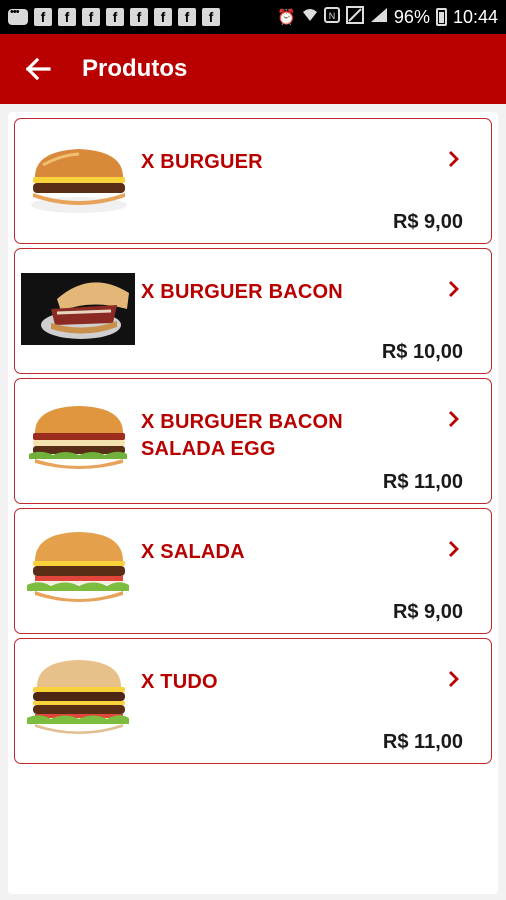 Image resolution: width=506 pixels, height=900 pixels. What do you see at coordinates (253, 311) in the screenshot?
I see `product-card: X BURGUER BACON R$ 10,00` at bounding box center [253, 311].